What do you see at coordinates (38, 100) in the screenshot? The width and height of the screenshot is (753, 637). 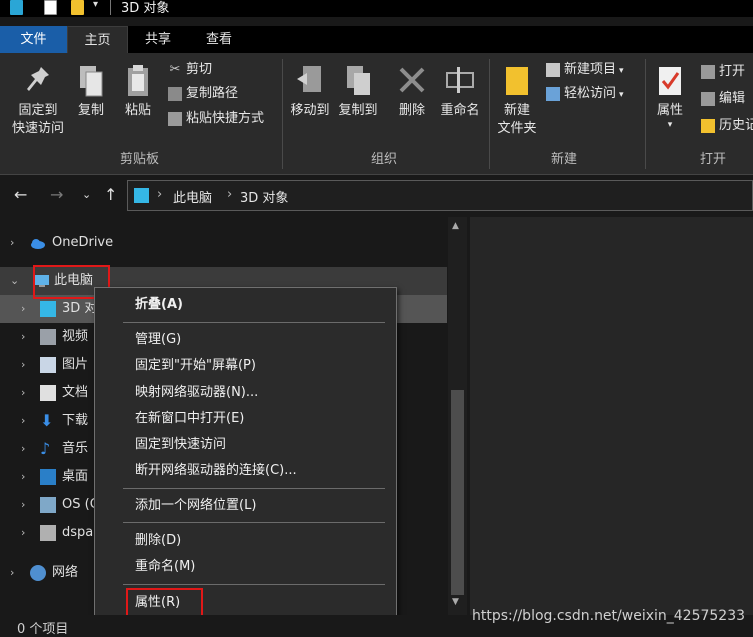 I see `pin-quick-access-button: 固定到 快速访问` at bounding box center [38, 100].